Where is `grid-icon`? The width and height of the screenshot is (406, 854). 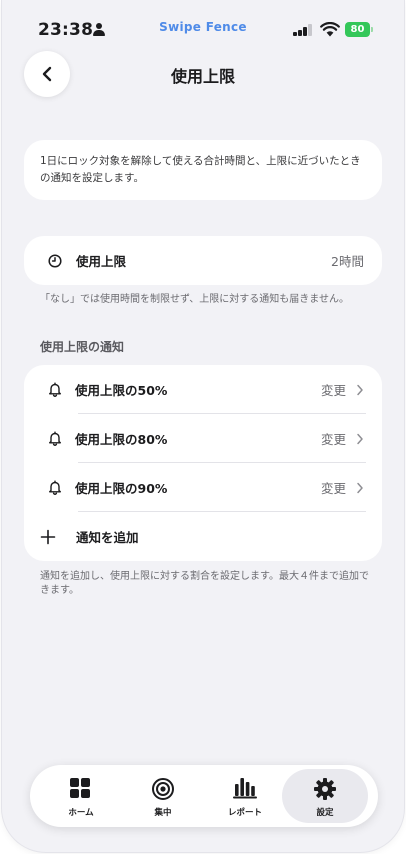
grid-icon is located at coordinates (80, 788).